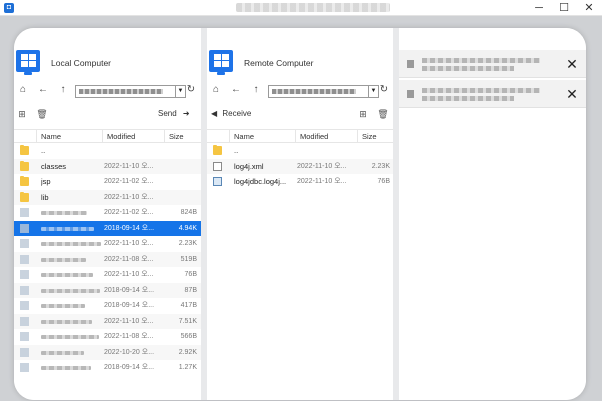 Image resolution: width=602 pixels, height=401 pixels. What do you see at coordinates (125, 91) in the screenshot?
I see `local-path-input` at bounding box center [125, 91].